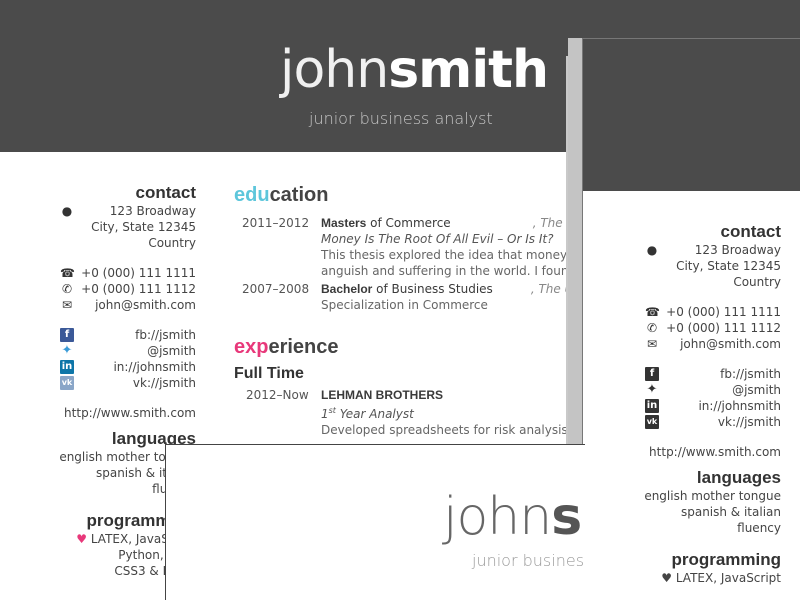 Image resolution: width=800 pixels, height=600 pixels. I want to click on experience-heading: experience, so click(286, 347).